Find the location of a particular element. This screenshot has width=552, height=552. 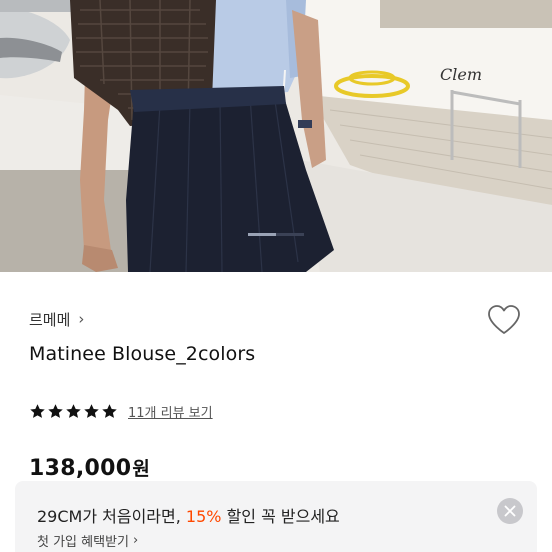

promo-discount: 15% is located at coordinates (203, 516).